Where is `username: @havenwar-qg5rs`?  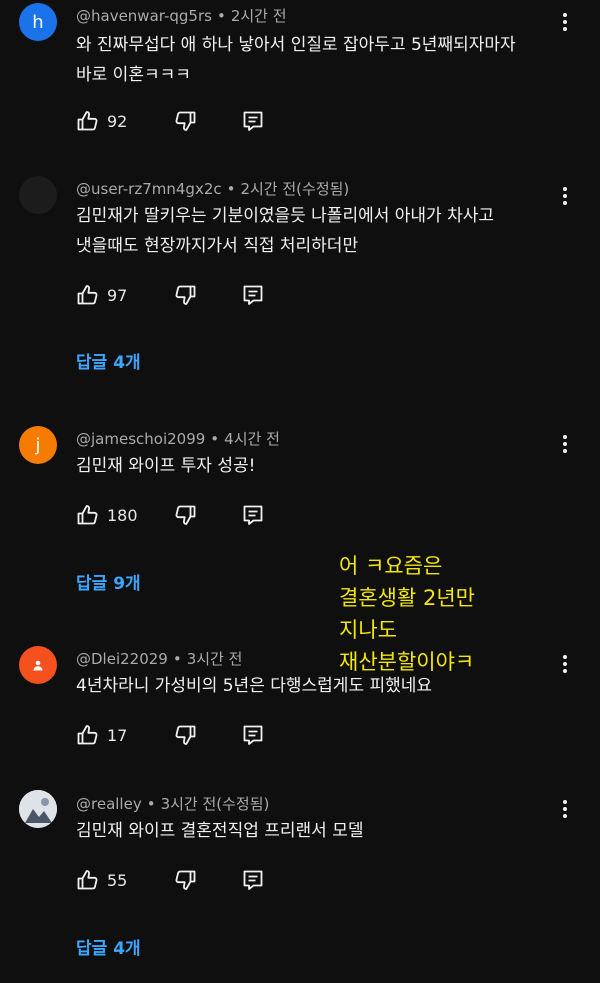
username: @havenwar-qg5rs is located at coordinates (144, 16).